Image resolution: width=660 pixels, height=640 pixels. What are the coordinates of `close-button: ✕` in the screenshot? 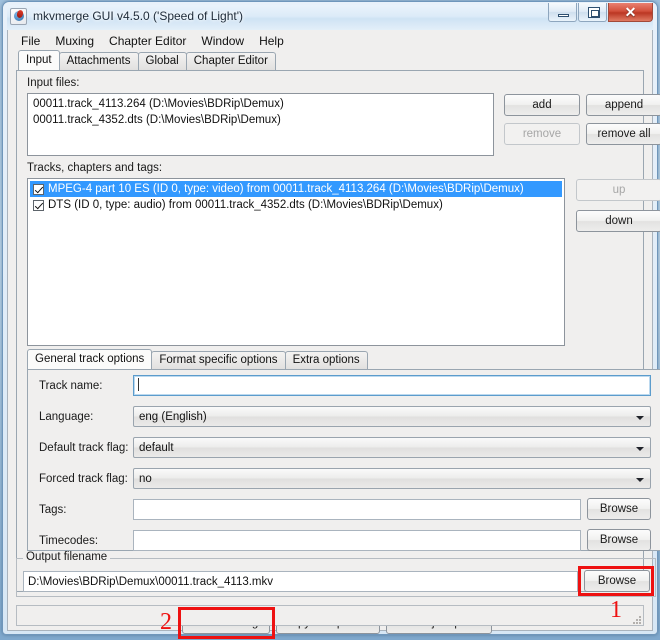 It's located at (630, 12).